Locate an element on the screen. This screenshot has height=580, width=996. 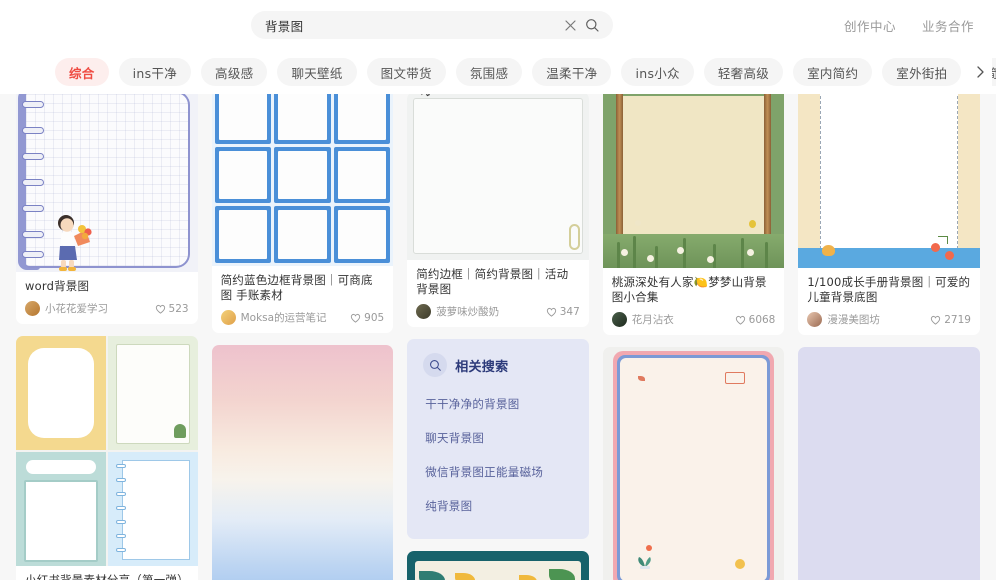
related-search-header: 相关搜索 is located at coordinates (498, 365).